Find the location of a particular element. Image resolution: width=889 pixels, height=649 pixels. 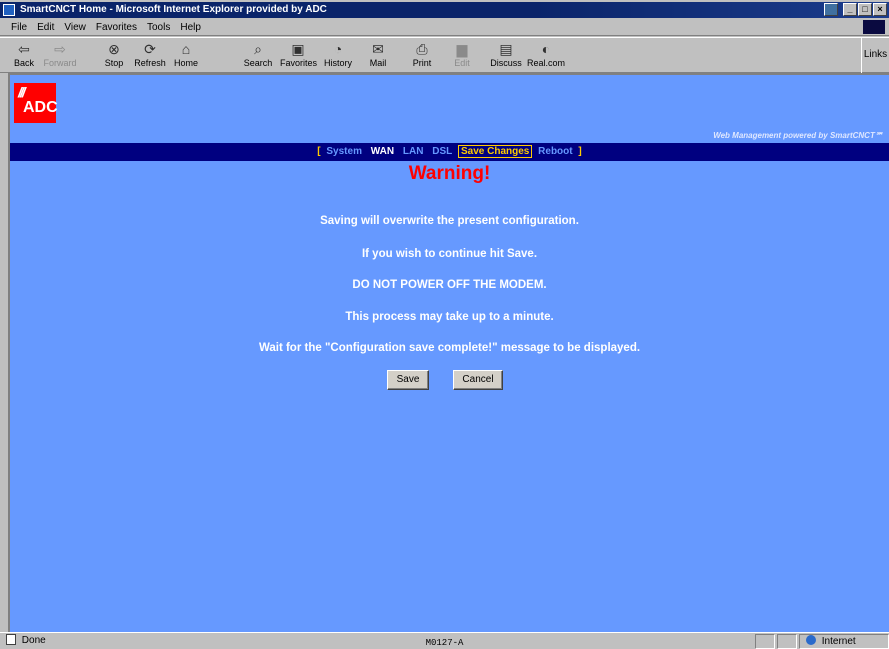

search-icon: ⌕ is located at coordinates (258, 49).